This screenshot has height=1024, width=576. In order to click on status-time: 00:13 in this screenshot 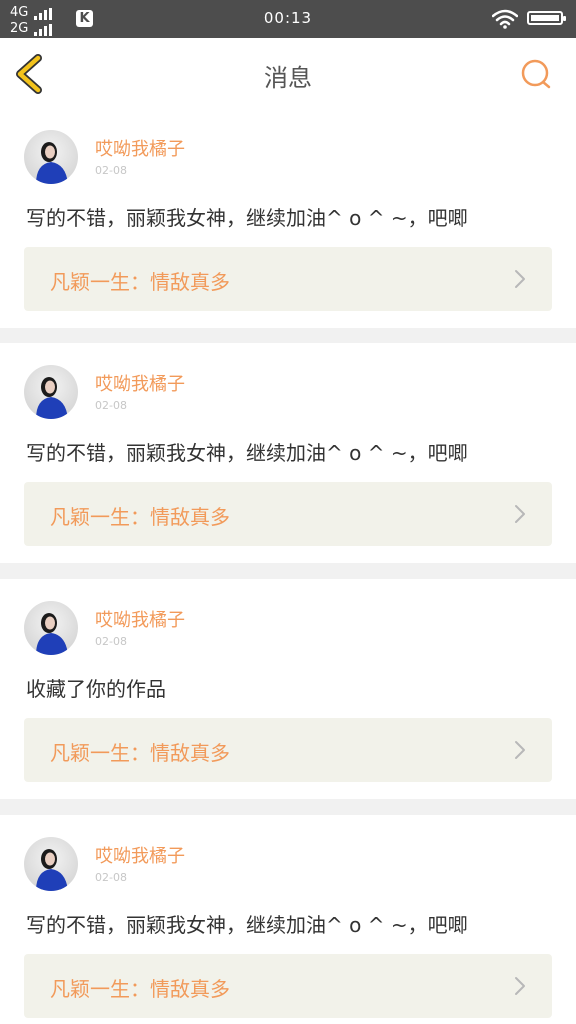, I will do `click(288, 18)`.